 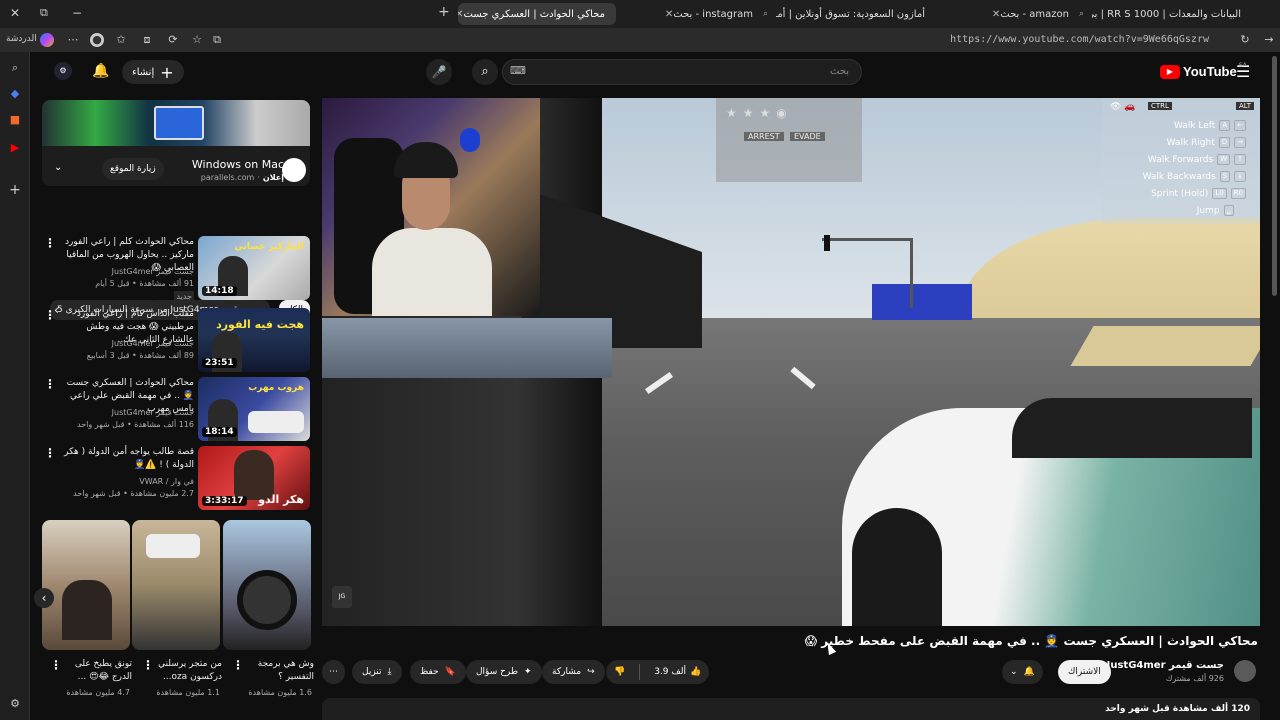 What do you see at coordinates (173, 40) in the screenshot?
I see `refresh-sync-icon: ⟳` at bounding box center [173, 40].